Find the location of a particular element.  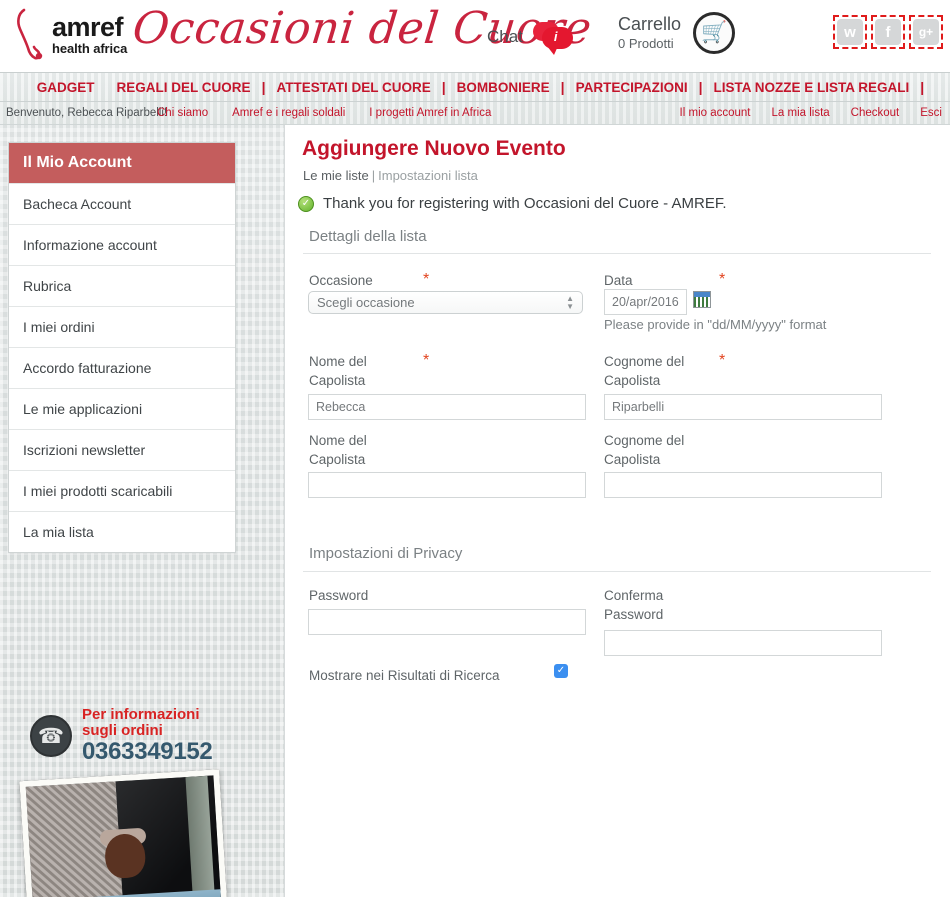

label-nome-line2: Capolista is located at coordinates (337, 381).